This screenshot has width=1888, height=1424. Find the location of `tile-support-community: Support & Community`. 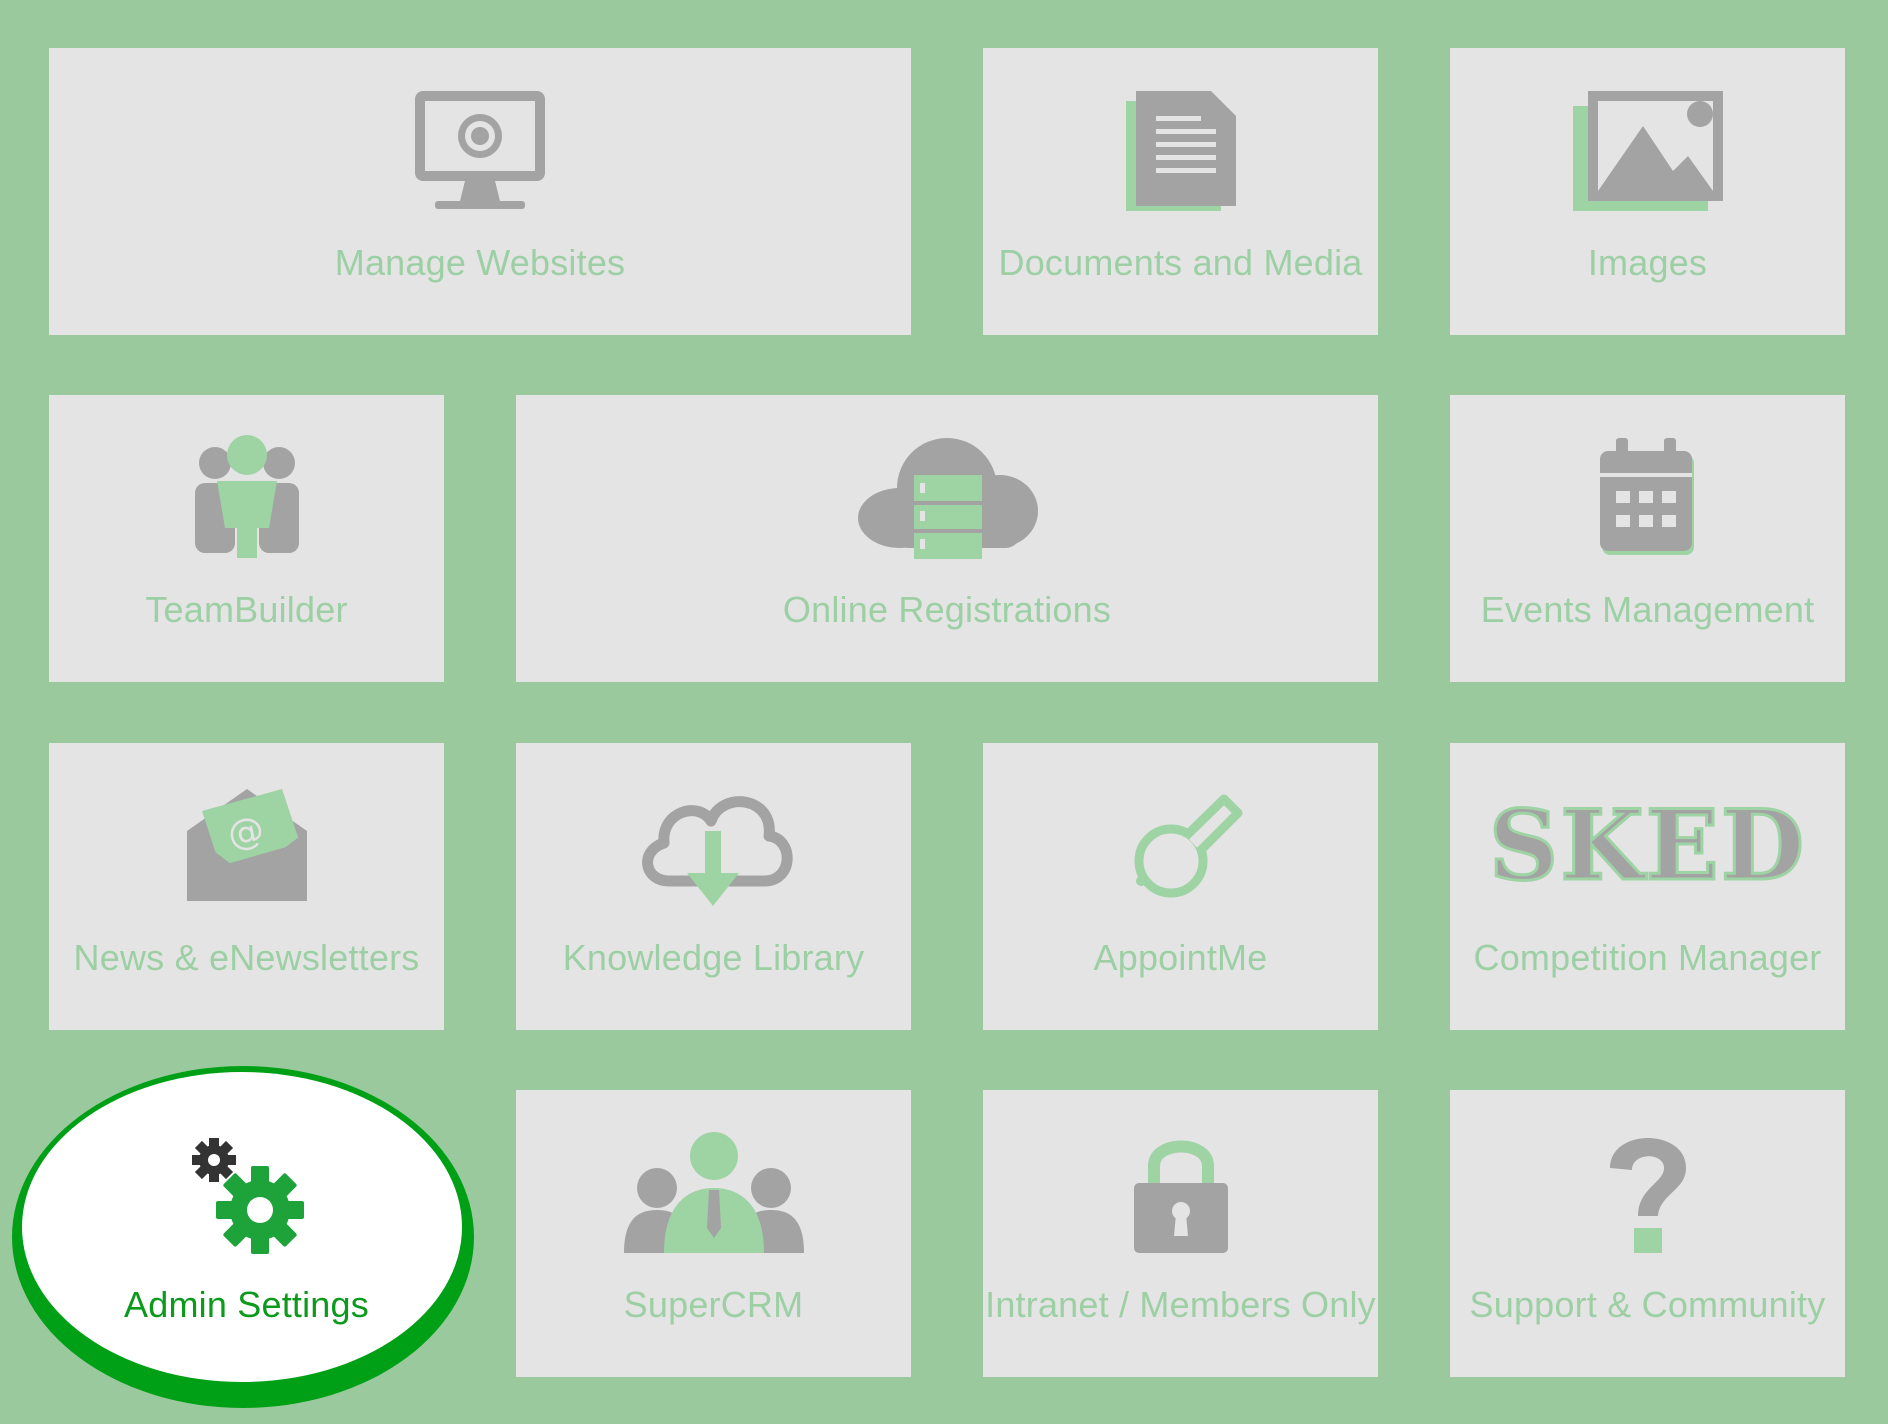

tile-support-community: Support & Community is located at coordinates (1647, 1233).